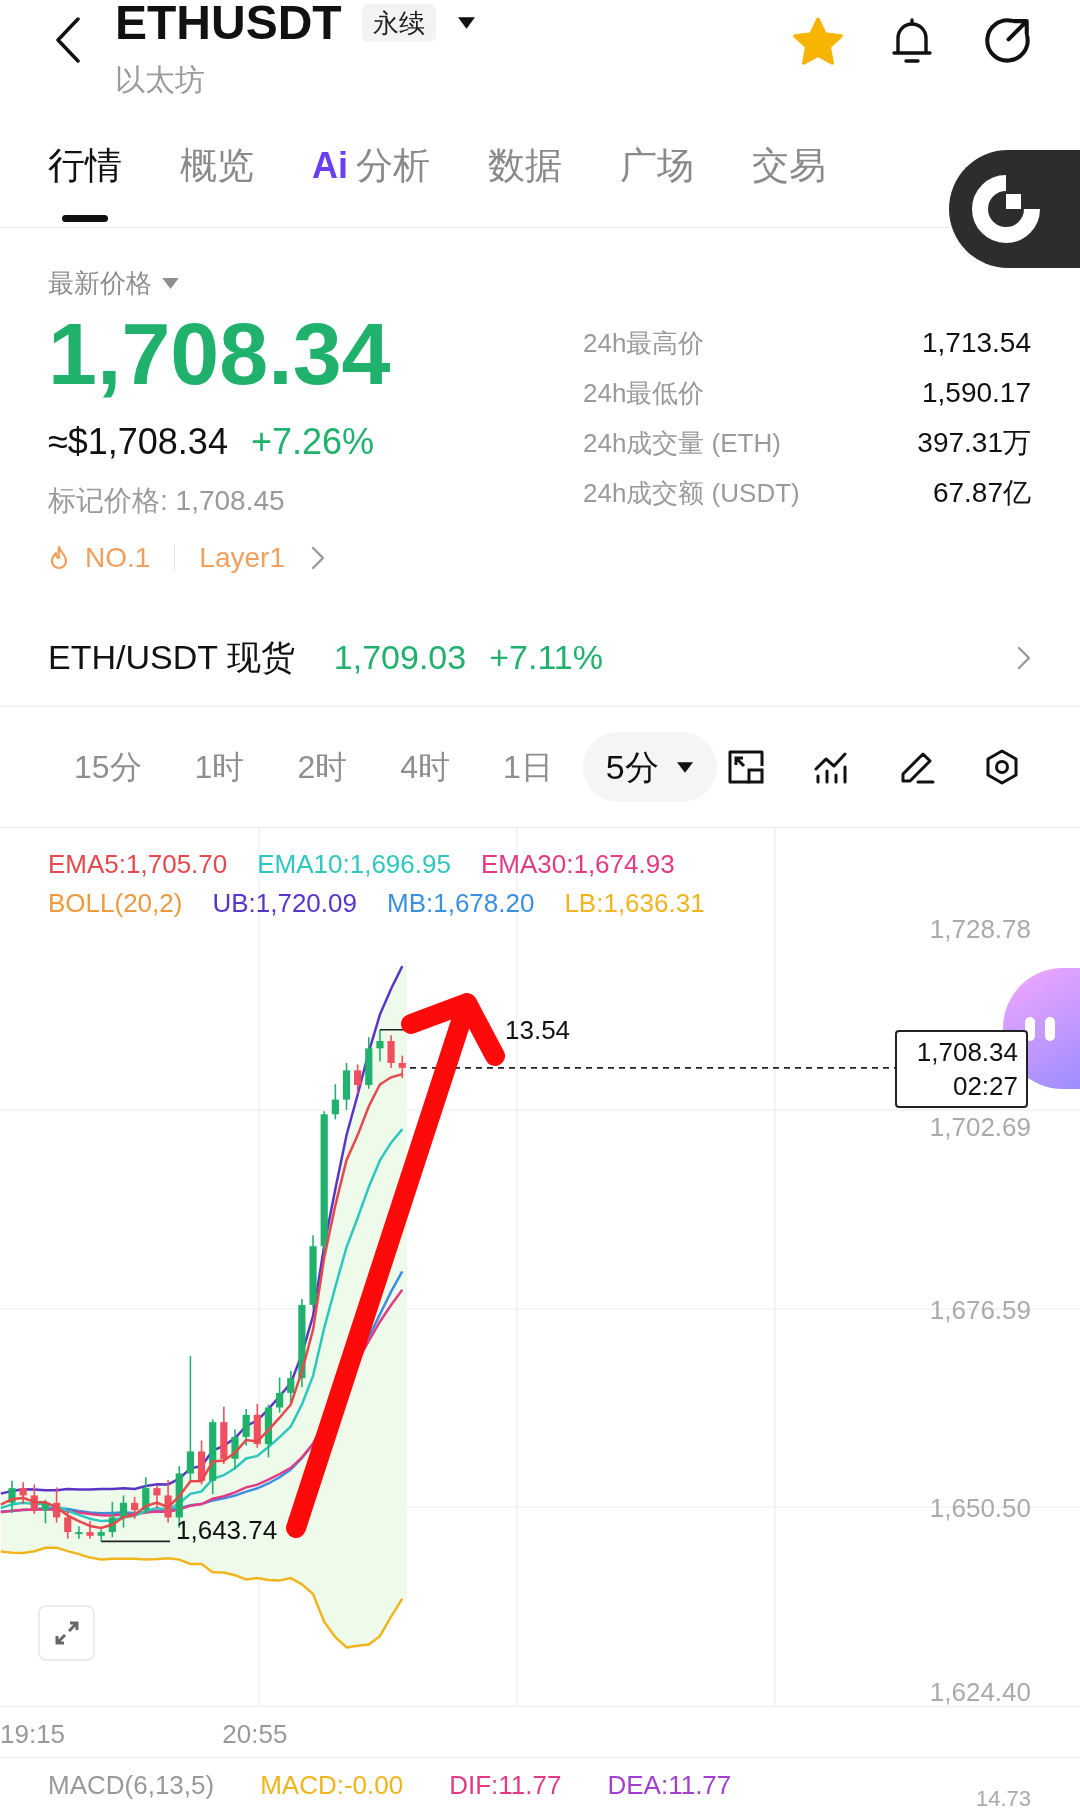 The height and width of the screenshot is (1812, 1080). What do you see at coordinates (912, 41) in the screenshot?
I see `bell-icon` at bounding box center [912, 41].